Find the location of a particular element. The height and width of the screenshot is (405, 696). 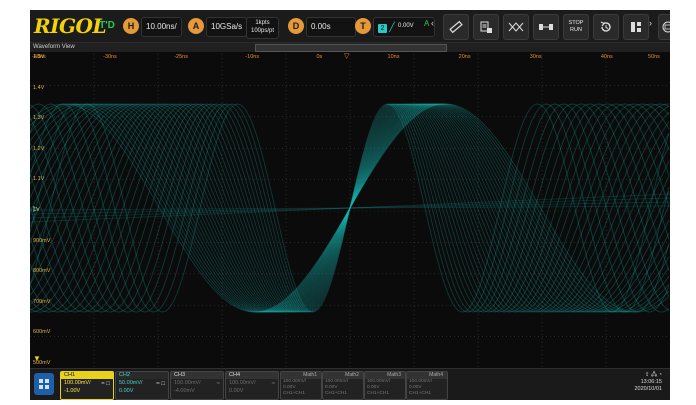

ruler-icon is located at coordinates (456, 27).